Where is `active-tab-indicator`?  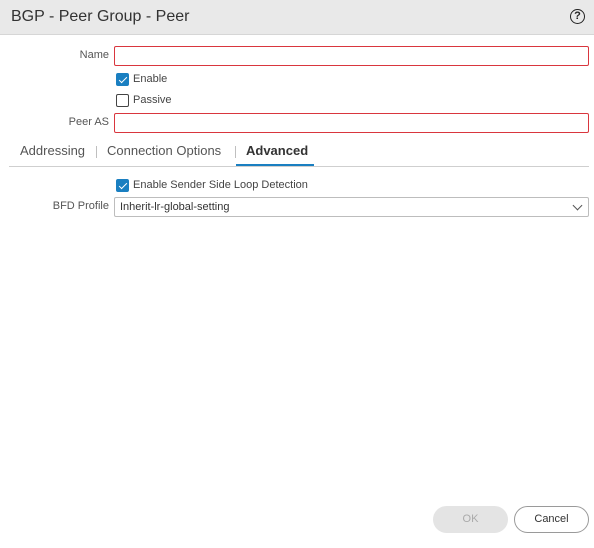 active-tab-indicator is located at coordinates (275, 165).